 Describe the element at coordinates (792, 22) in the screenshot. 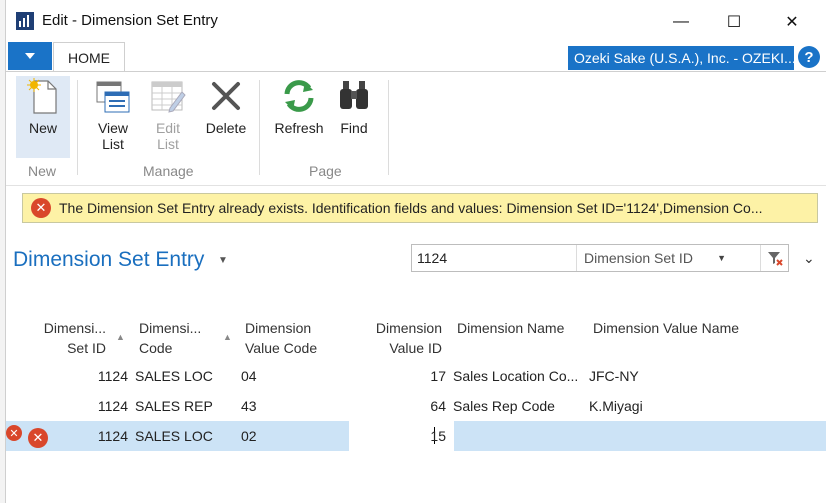

I see `close-button: ✕` at that location.